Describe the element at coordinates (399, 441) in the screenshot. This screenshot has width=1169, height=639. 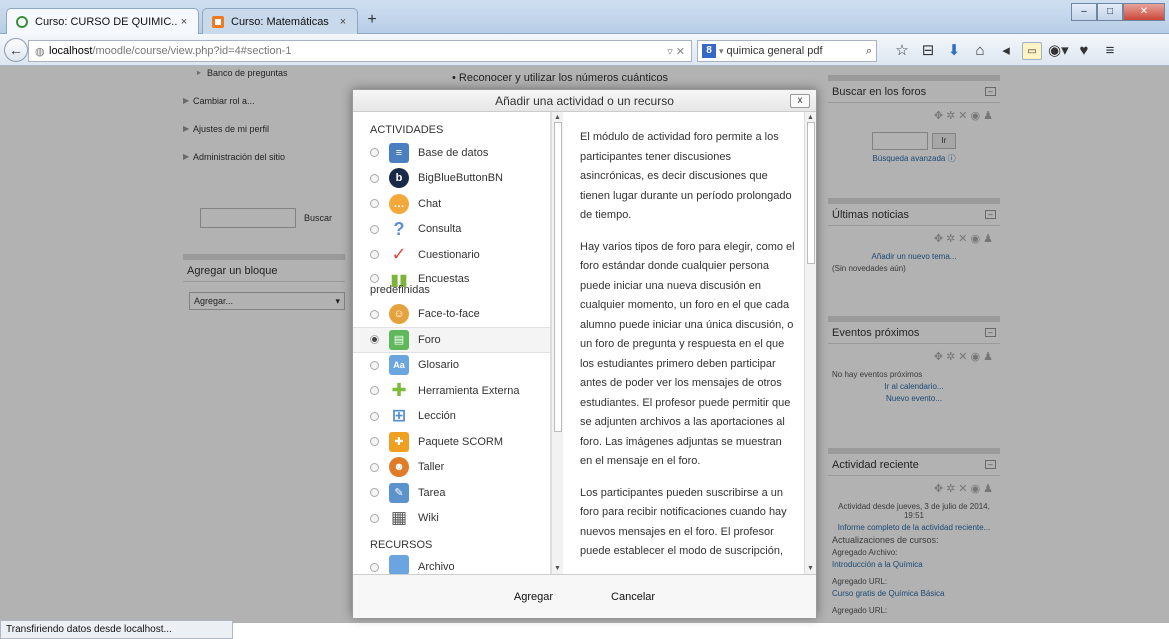
I see `scorm-package-icon: ✚` at that location.